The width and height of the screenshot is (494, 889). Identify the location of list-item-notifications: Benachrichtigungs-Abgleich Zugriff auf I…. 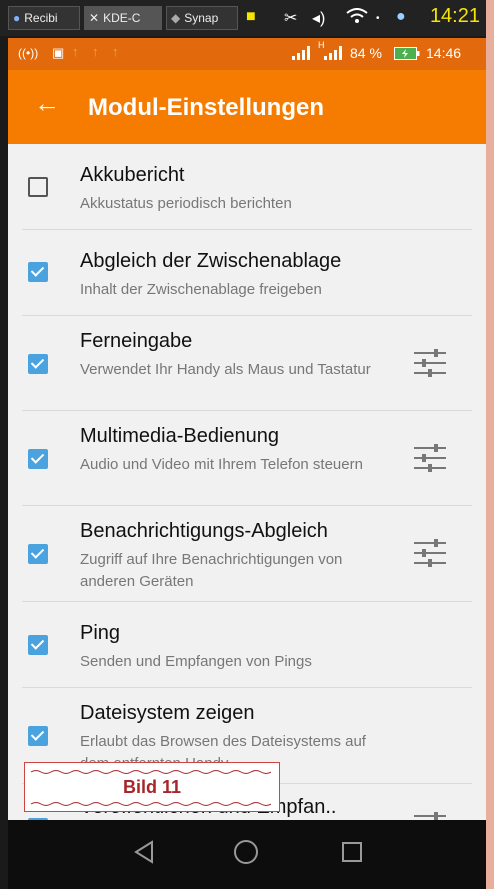
(247, 554).